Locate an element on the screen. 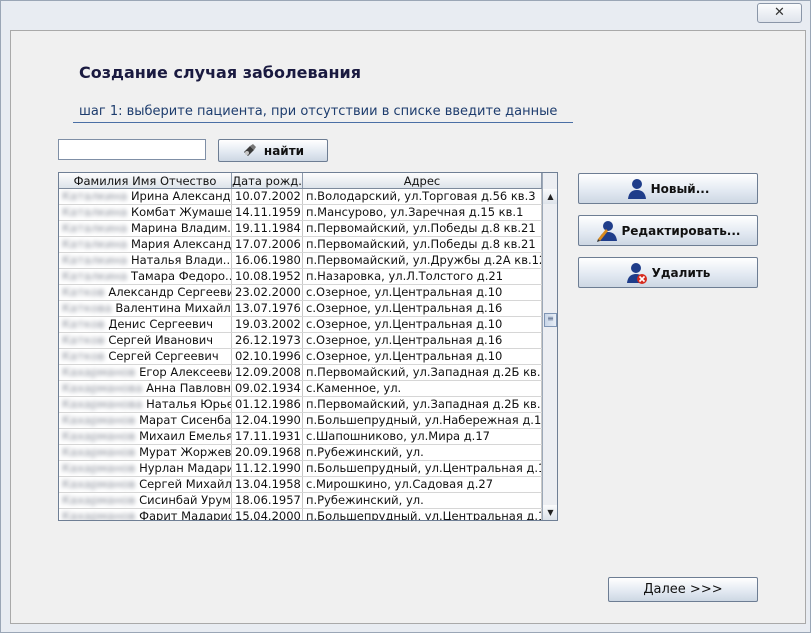 Image resolution: width=811 pixels, height=633 pixels. cell-address: с.Каменное, ул. is located at coordinates (422, 388).